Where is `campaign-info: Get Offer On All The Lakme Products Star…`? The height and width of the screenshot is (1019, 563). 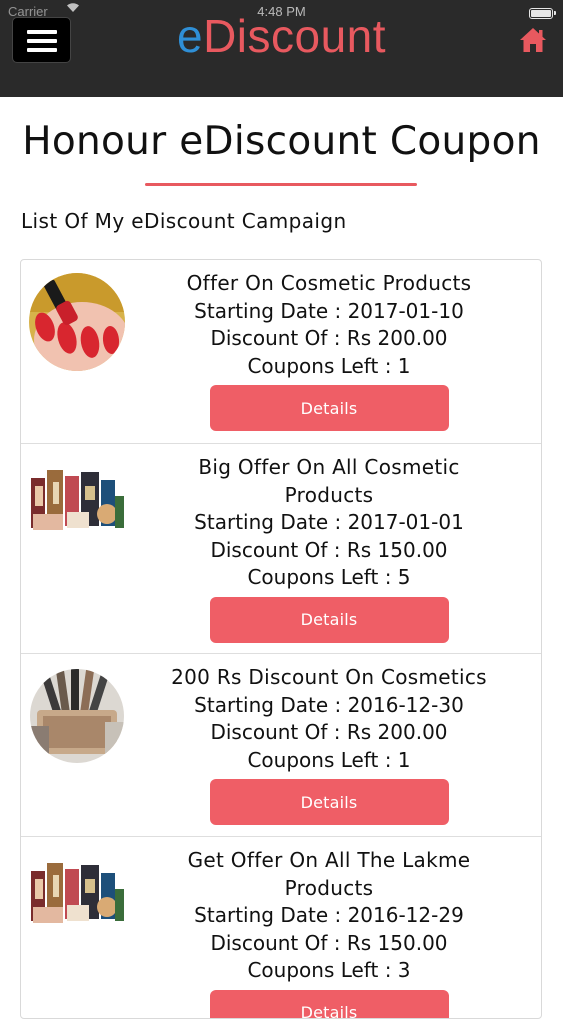 campaign-info: Get Offer On All The Lakme Products Star… is located at coordinates (329, 933).